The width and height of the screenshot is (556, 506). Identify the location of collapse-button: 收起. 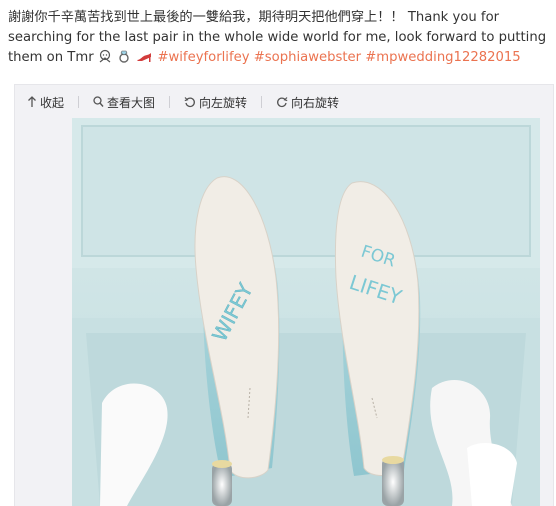
(45, 102).